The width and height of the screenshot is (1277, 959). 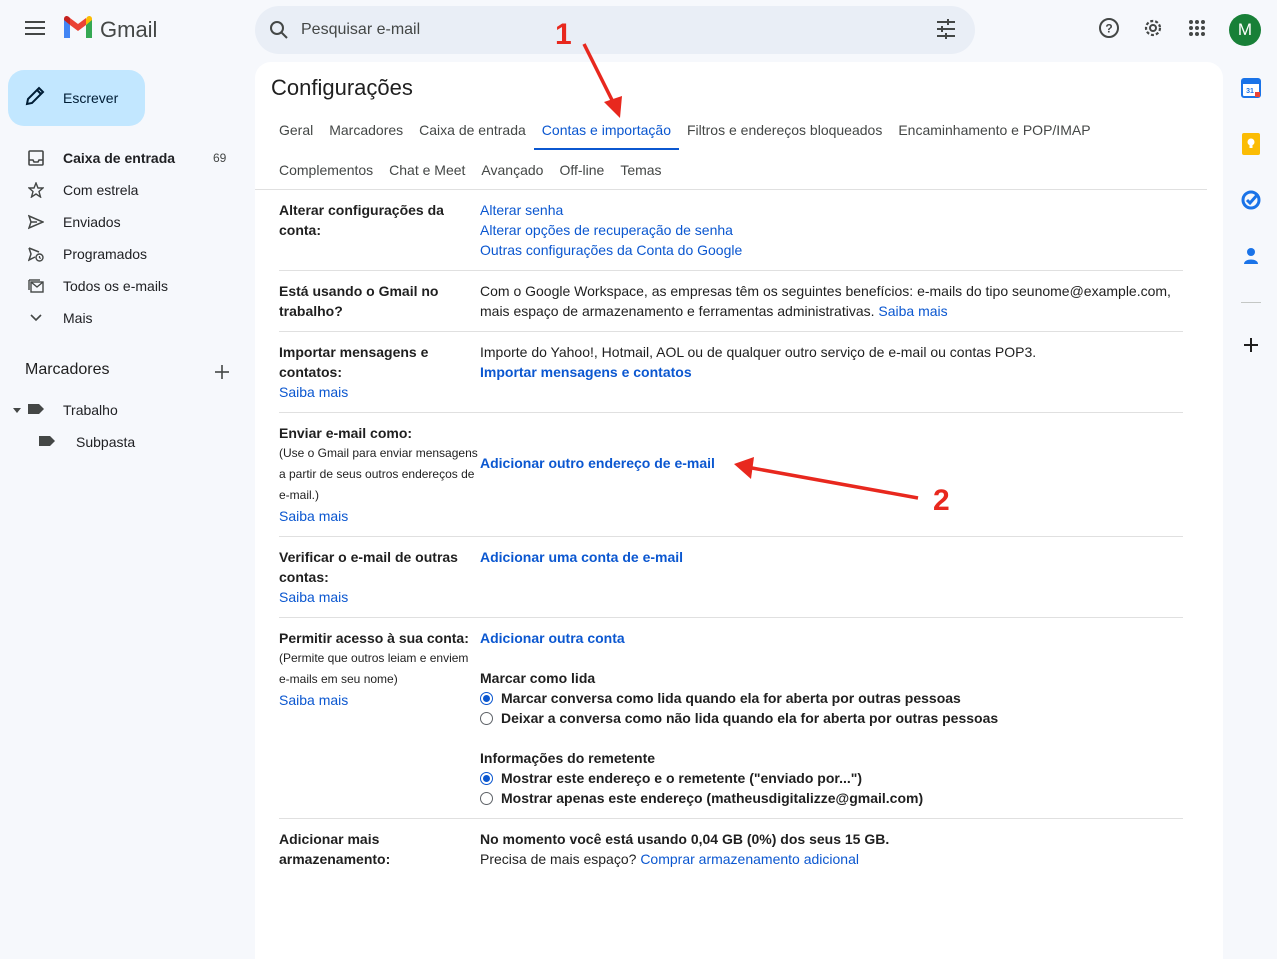 What do you see at coordinates (326, 170) in the screenshot?
I see `tab-addons: Complementos` at bounding box center [326, 170].